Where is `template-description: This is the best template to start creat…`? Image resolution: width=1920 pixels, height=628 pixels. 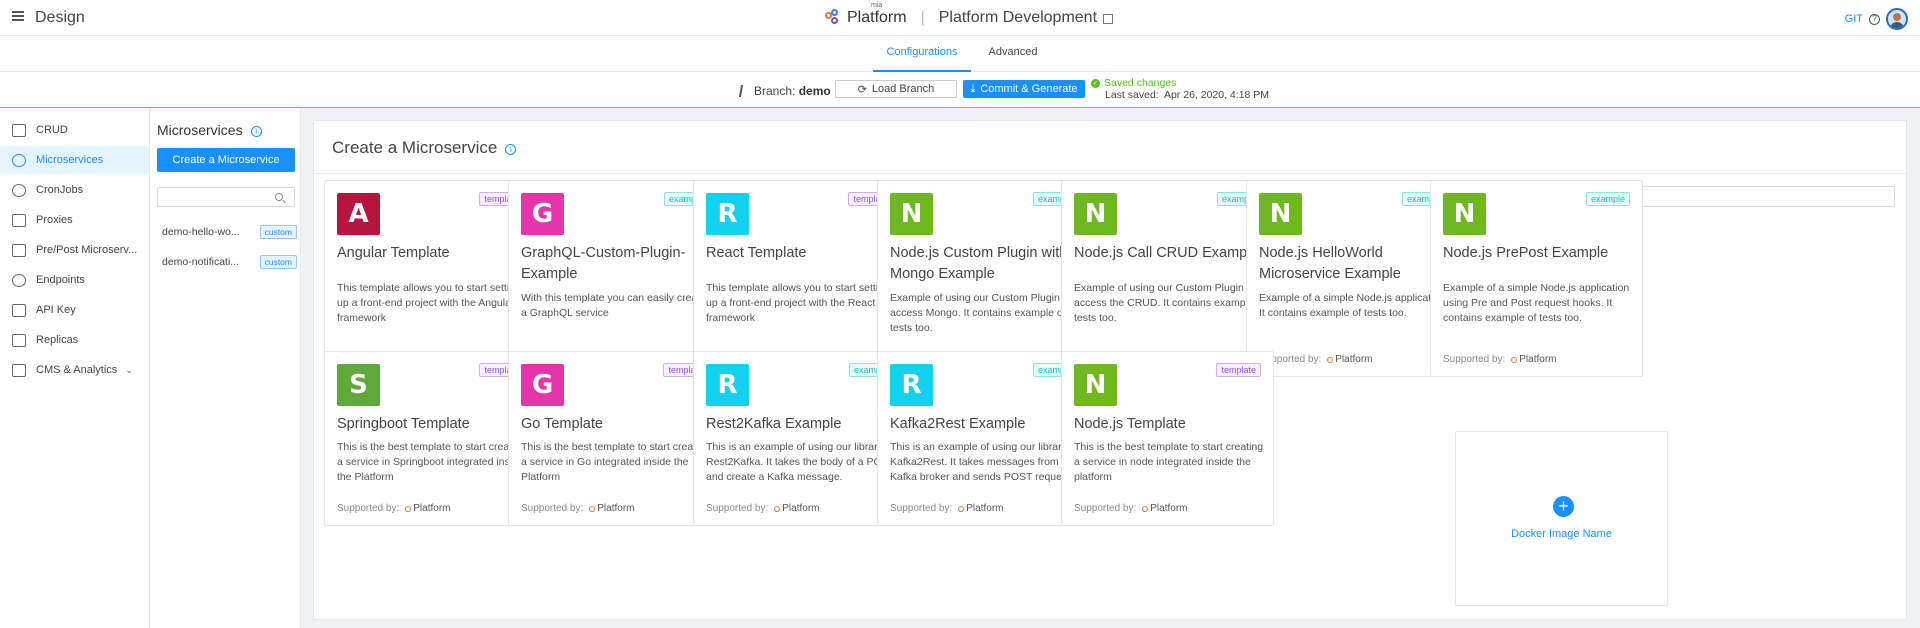 template-description: This is the best template to start creat… is located at coordinates (616, 462).